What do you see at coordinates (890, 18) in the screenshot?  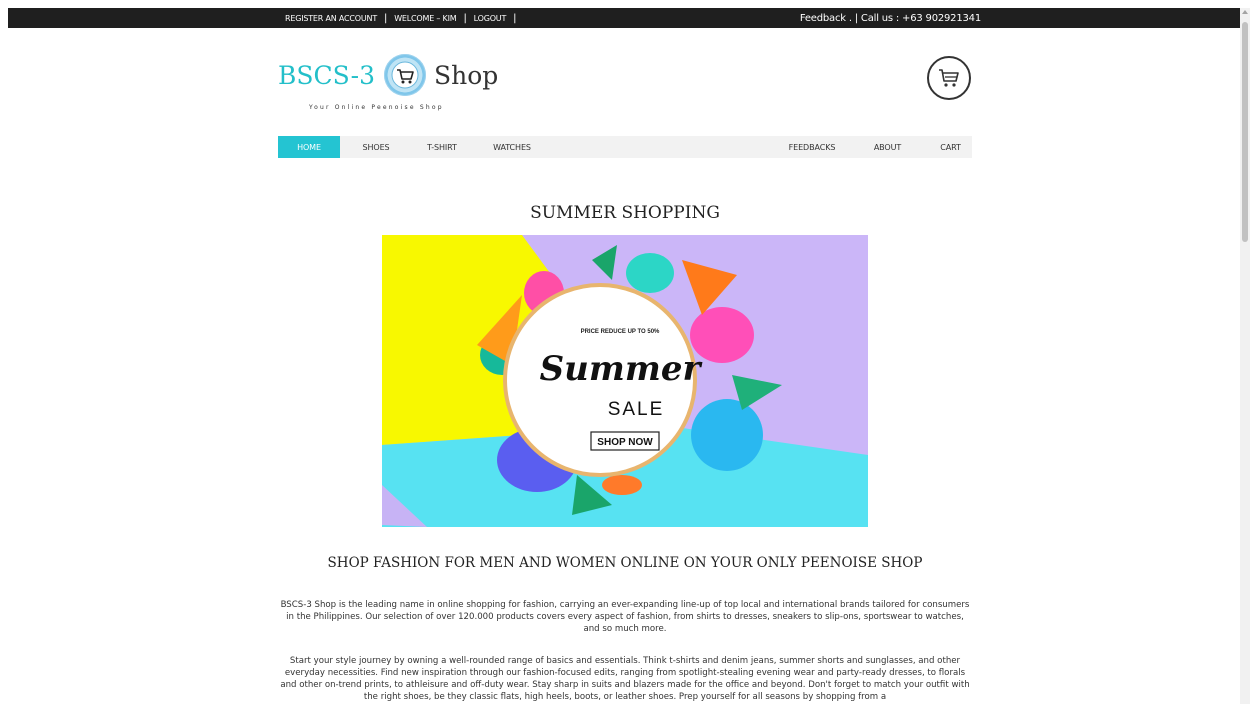 I see `contact-info: Feedback . | Call us : +63 902921341` at bounding box center [890, 18].